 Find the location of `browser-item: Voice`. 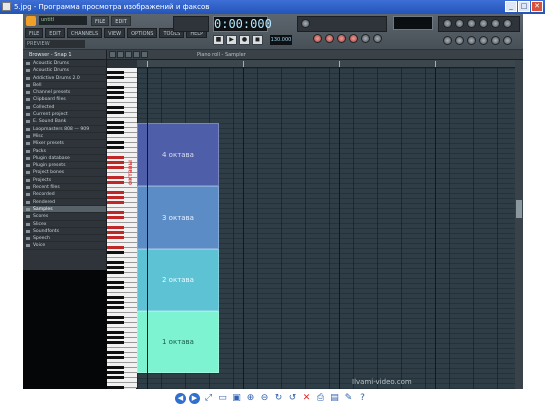

browser-item: Voice is located at coordinates (64, 246).